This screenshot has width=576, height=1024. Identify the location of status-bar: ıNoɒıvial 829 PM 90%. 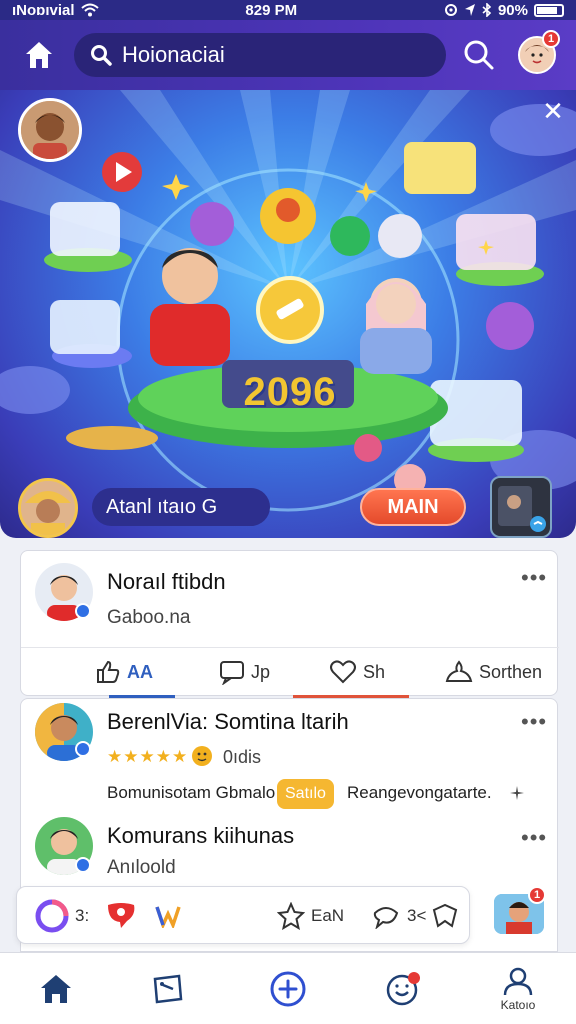
(288, 10).